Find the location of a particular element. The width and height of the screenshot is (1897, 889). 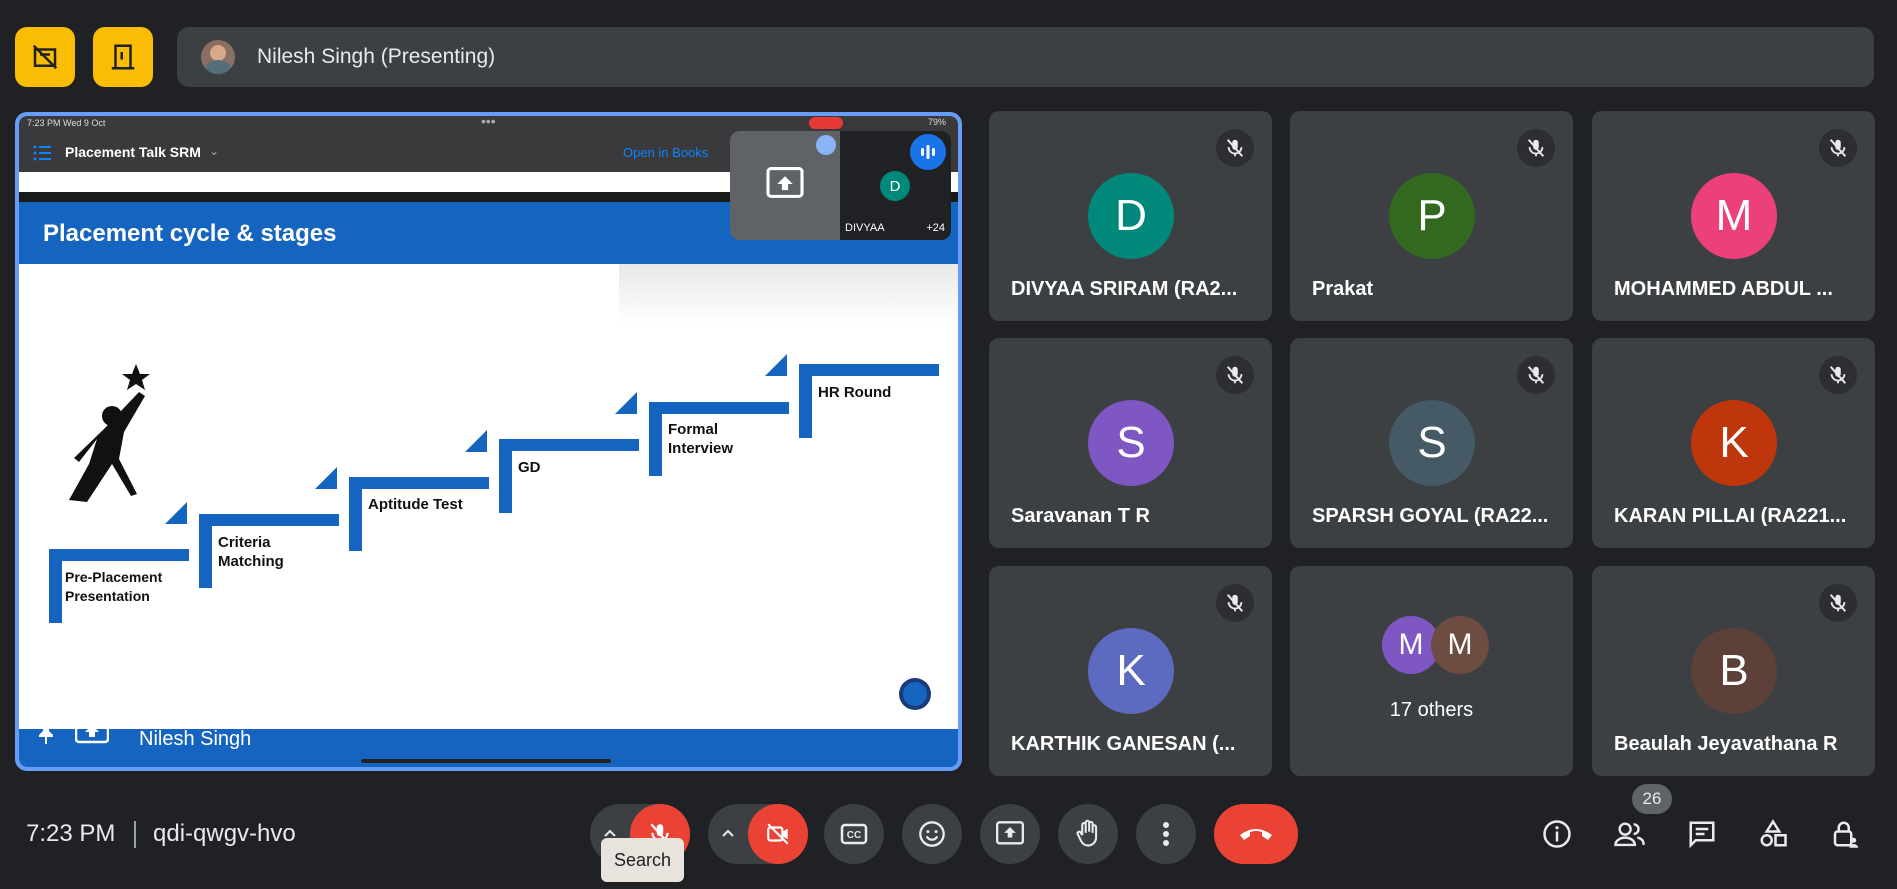

open-in-books-link: Open in Books is located at coordinates (665, 152).